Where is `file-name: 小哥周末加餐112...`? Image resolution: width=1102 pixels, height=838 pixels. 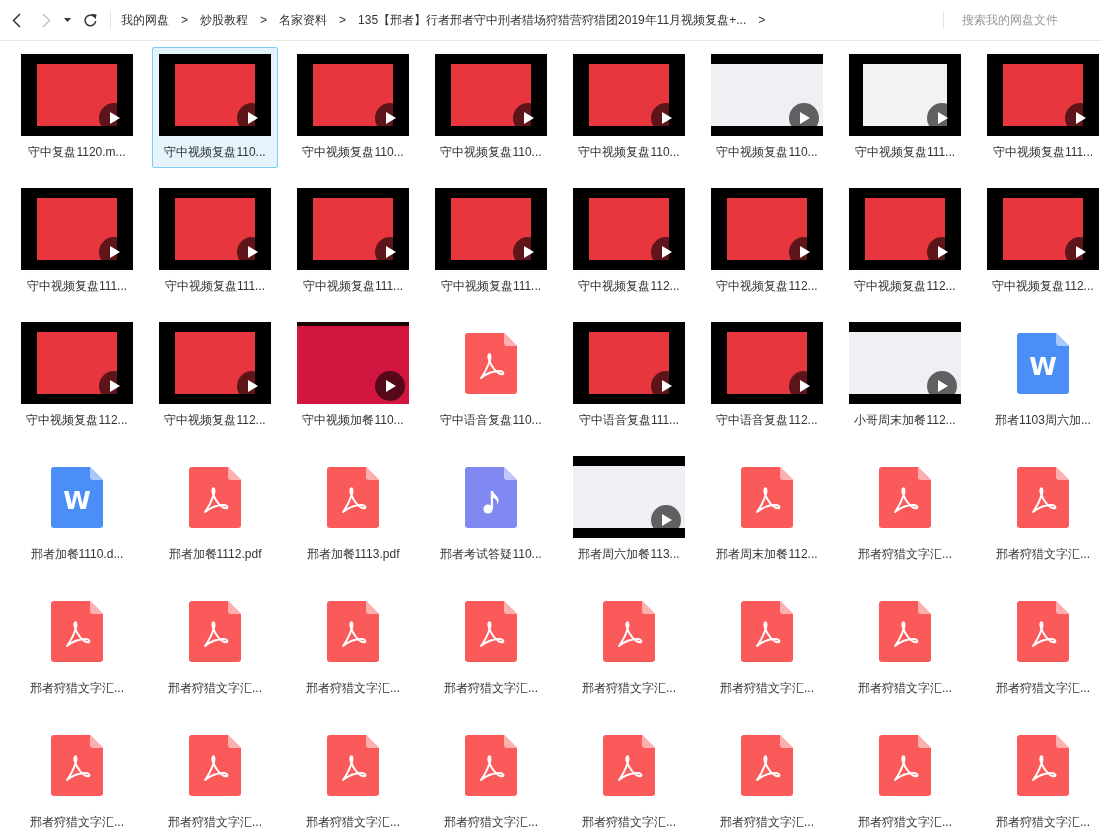
file-name: 小哥周末加餐112... is located at coordinates (905, 420).